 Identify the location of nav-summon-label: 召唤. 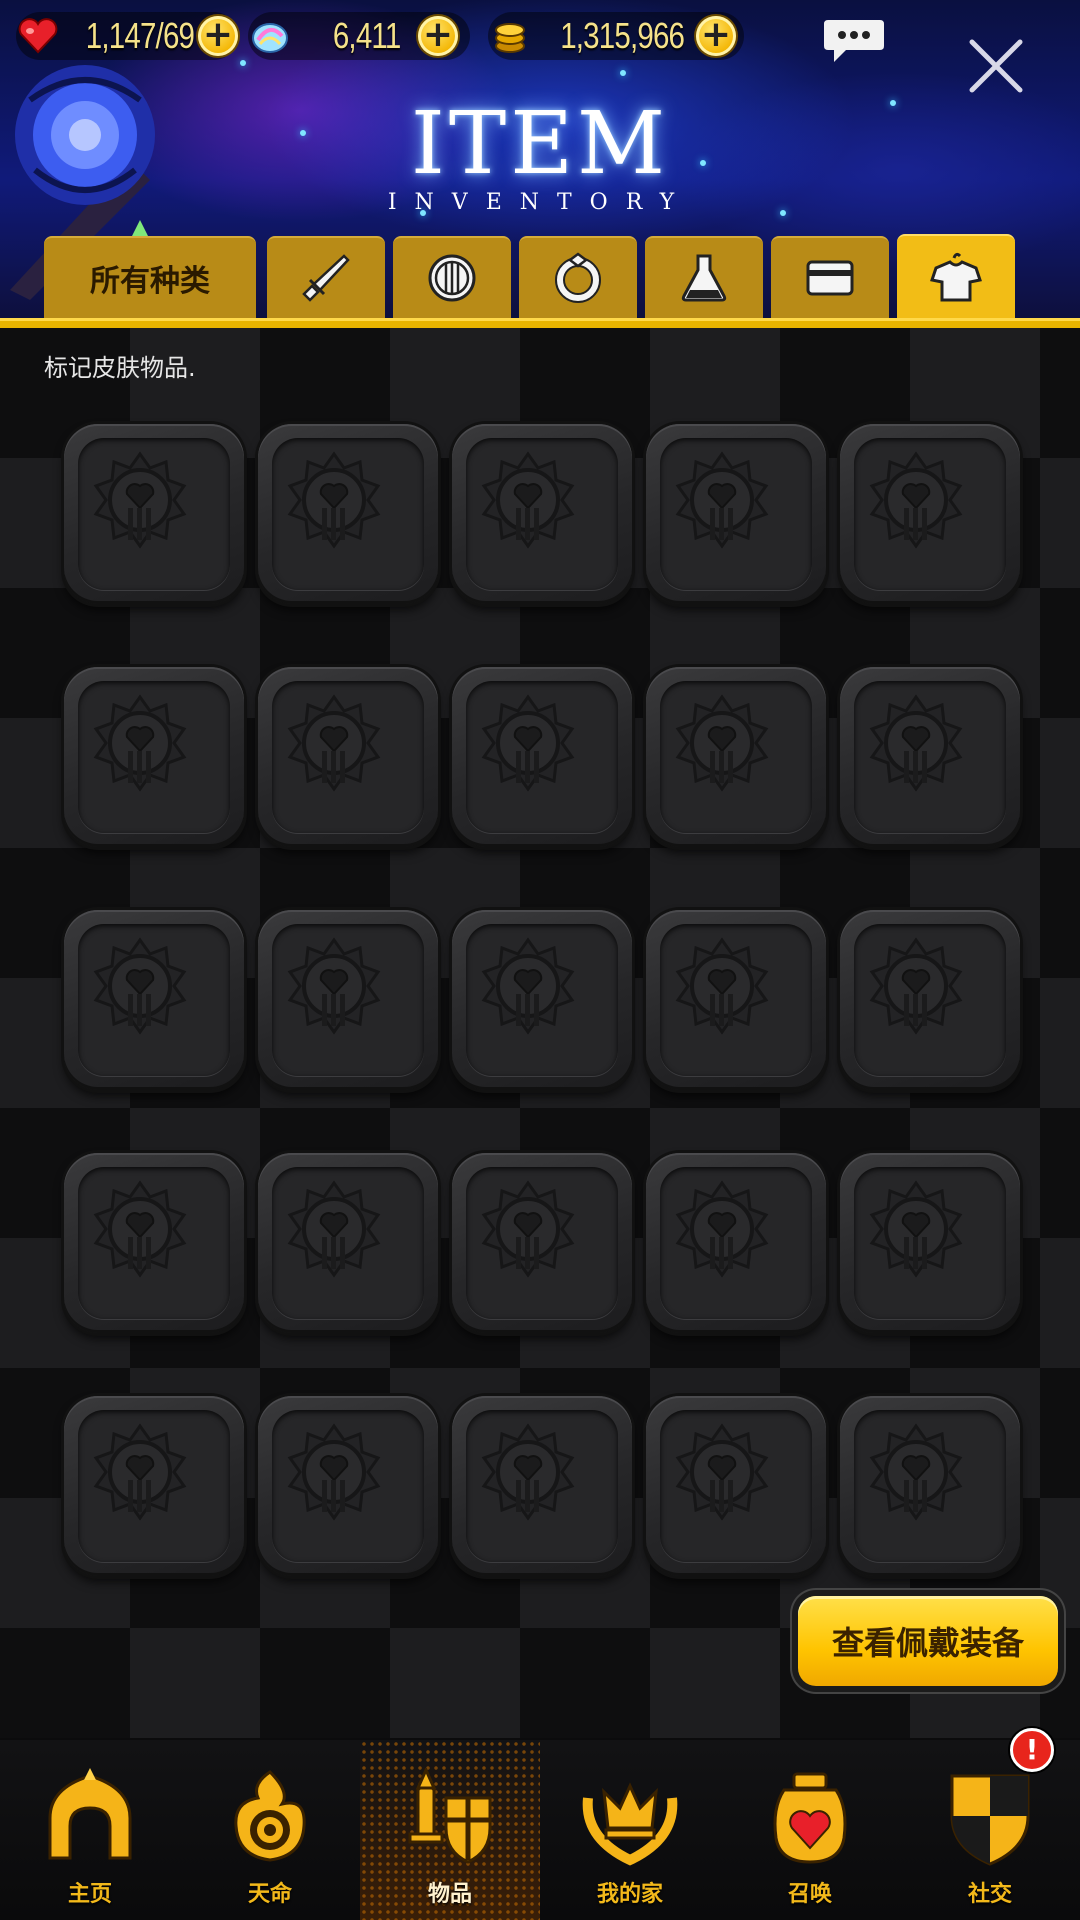
(809, 1894).